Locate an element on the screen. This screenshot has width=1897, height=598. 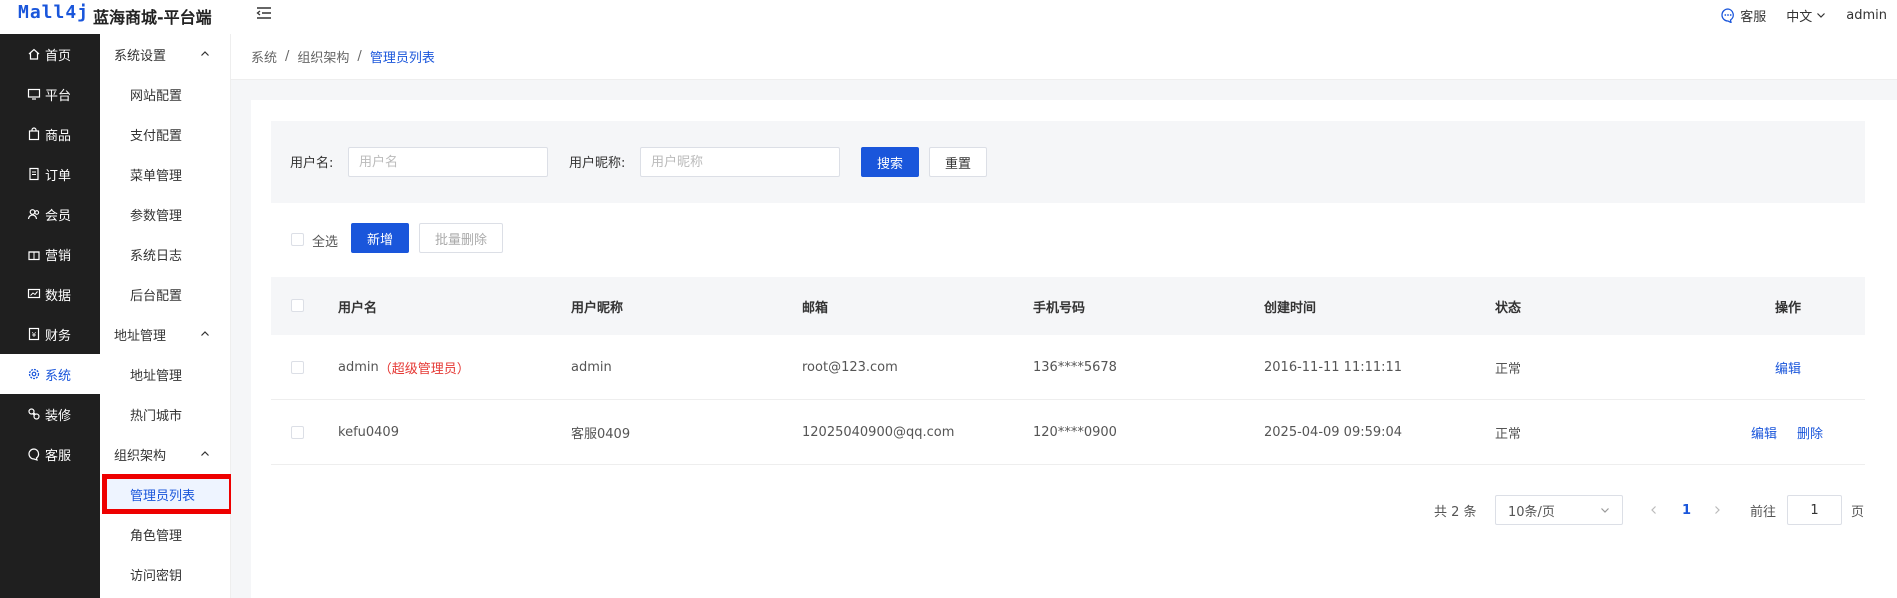
cell-email: root@123.com is located at coordinates (850, 367).